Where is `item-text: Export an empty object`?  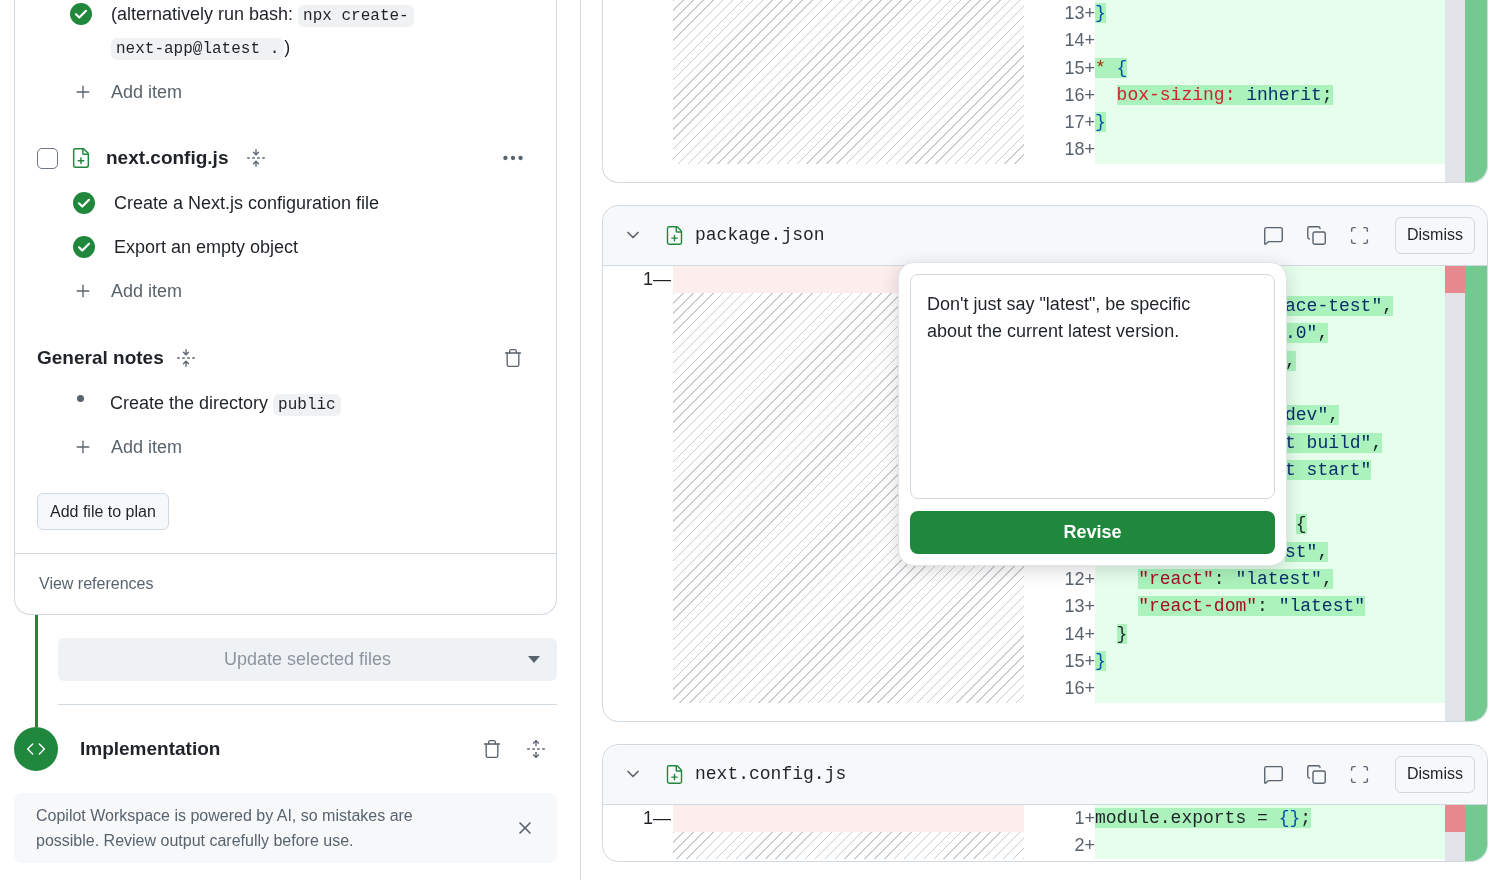 item-text: Export an empty object is located at coordinates (206, 247).